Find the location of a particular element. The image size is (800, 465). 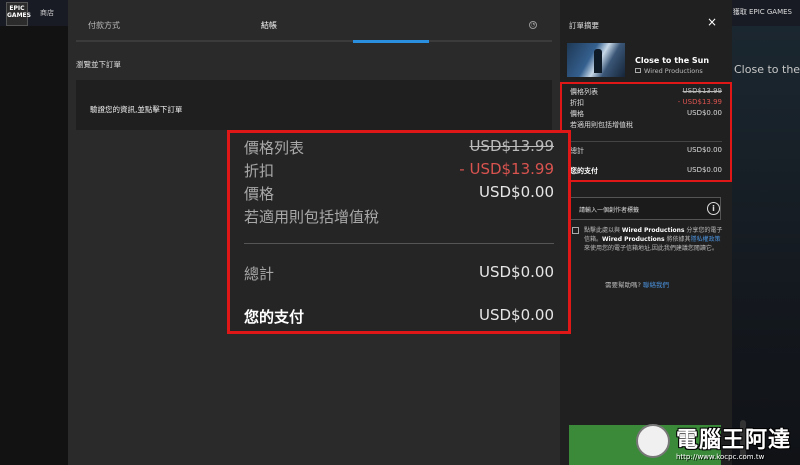

you-pay-row: 您的支付 USD$0.00 is located at coordinates (646, 171).